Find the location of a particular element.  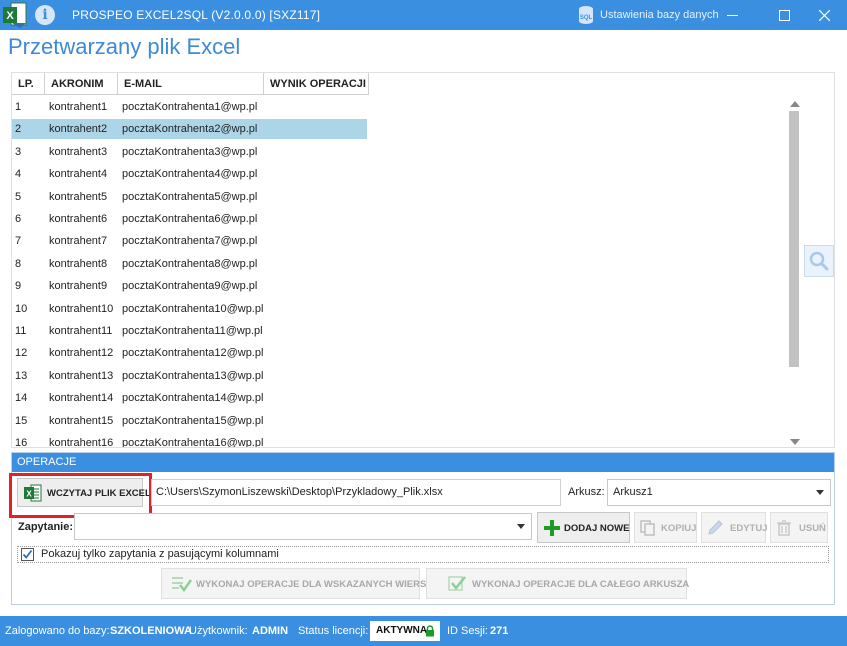

cell-email: pocztaKontrahenta3@wp.pl is located at coordinates (188, 152).